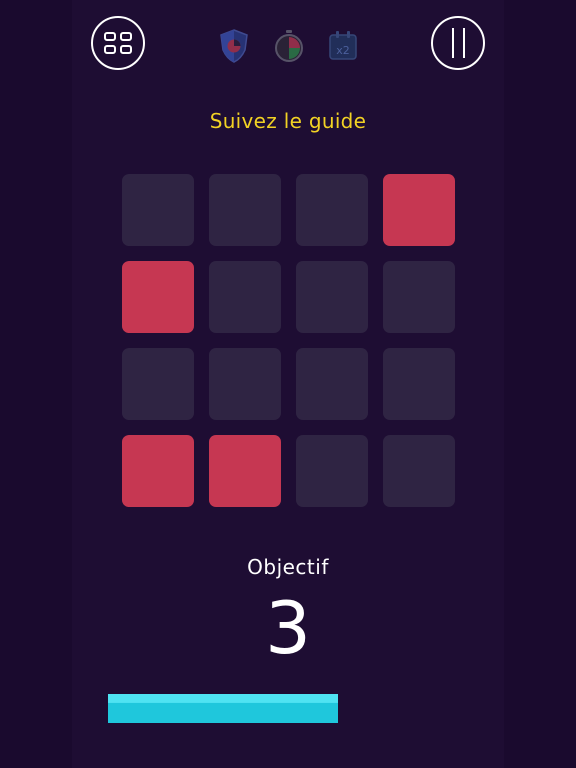  What do you see at coordinates (343, 50) in the screenshot?
I see `double-label: x2` at bounding box center [343, 50].